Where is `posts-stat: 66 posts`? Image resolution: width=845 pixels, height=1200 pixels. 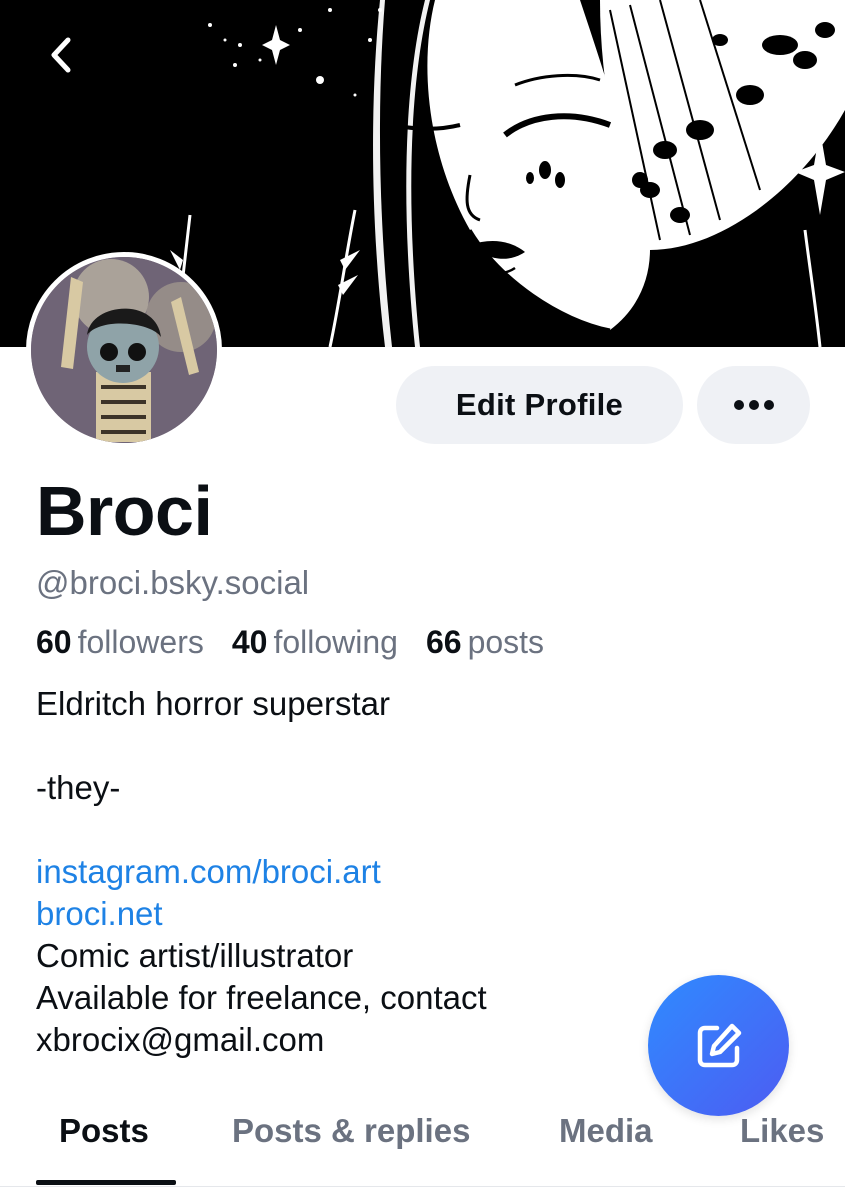
posts-stat: 66 posts is located at coordinates (485, 642).